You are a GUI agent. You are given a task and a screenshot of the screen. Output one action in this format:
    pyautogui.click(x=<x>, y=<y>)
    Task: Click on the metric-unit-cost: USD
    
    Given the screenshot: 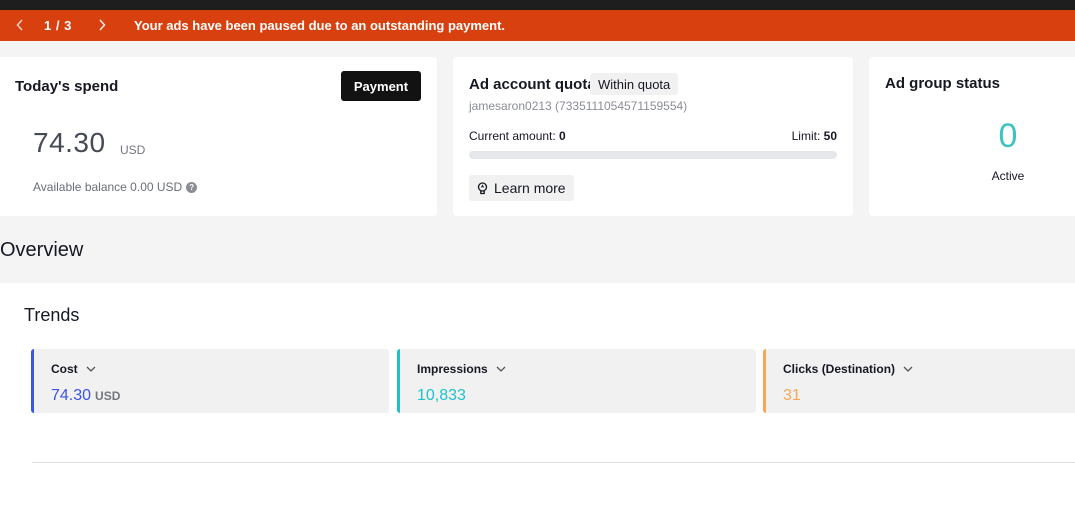 What is the action you would take?
    pyautogui.click(x=108, y=396)
    